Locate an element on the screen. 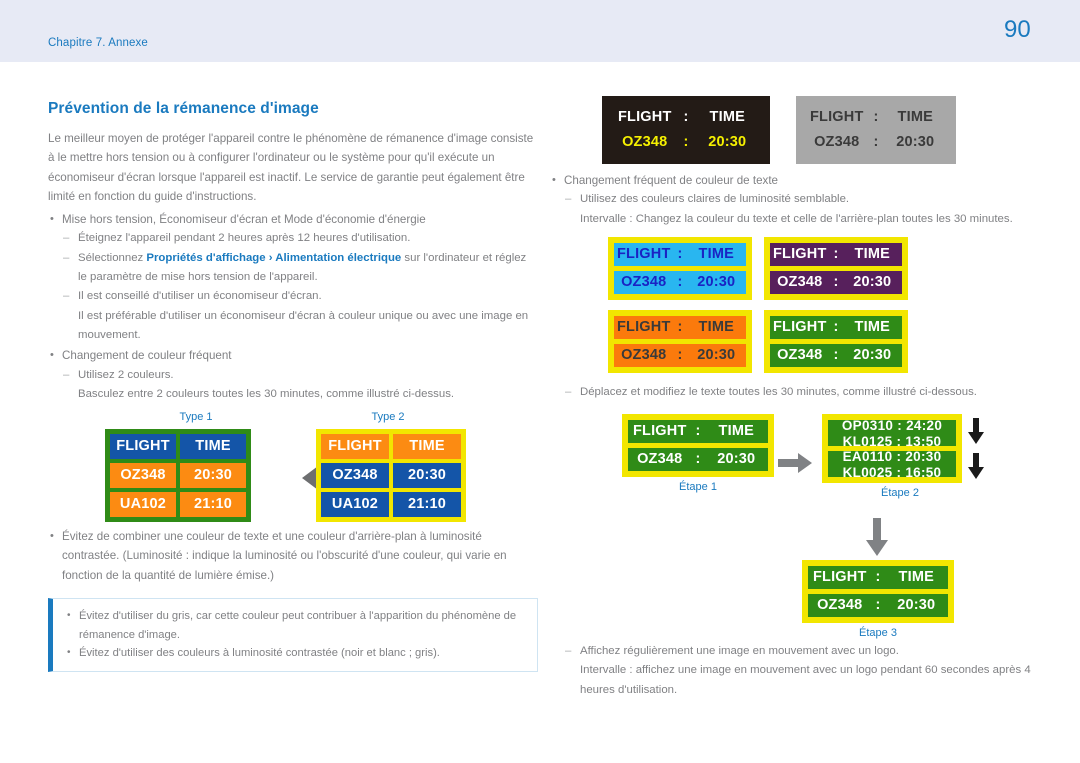  chapter-label: Chapitre 7. Annexe is located at coordinates (98, 43).